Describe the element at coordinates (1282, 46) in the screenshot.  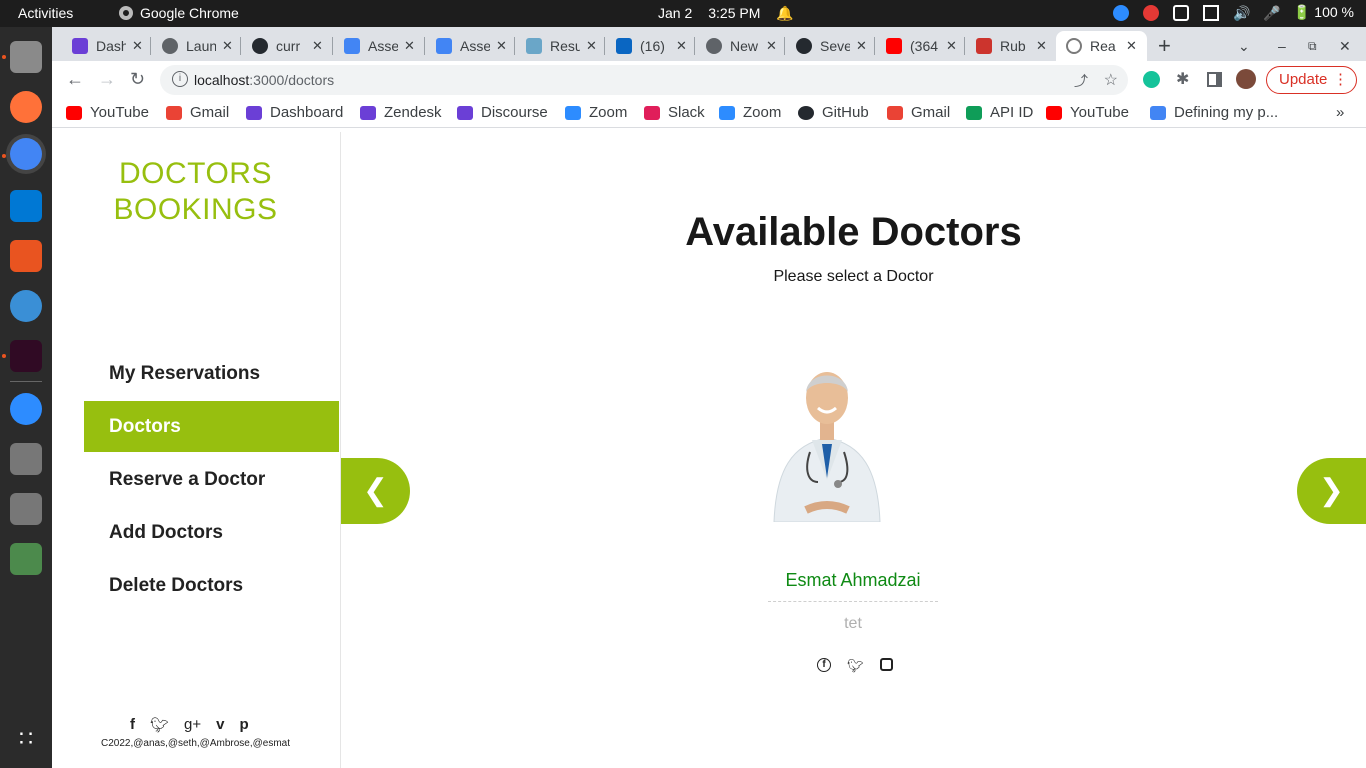
I see `minimize-icon: –` at that location.